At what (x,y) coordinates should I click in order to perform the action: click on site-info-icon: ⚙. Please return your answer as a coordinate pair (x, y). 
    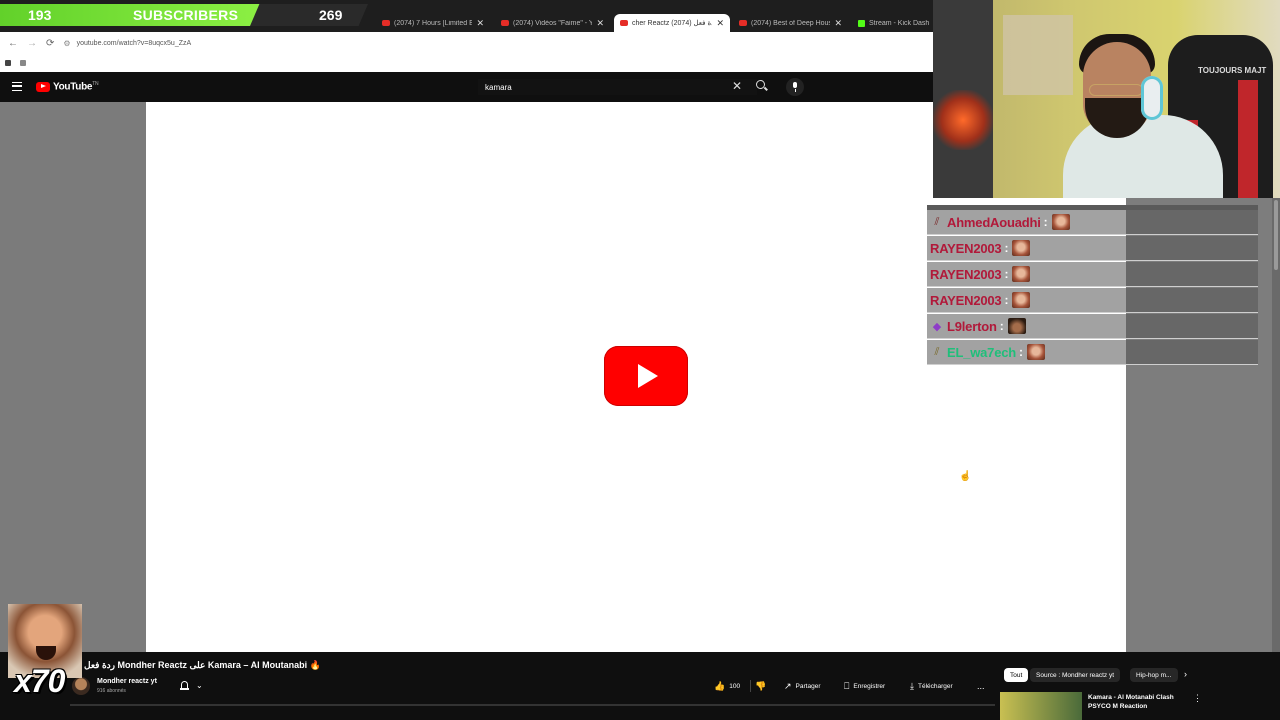
    Looking at the image, I should click on (66, 43).